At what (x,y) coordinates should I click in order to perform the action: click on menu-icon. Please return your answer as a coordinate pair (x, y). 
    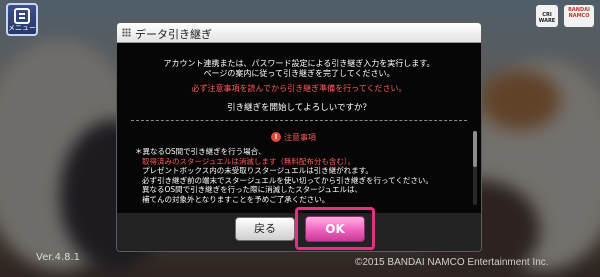
    Looking at the image, I should click on (22, 16).